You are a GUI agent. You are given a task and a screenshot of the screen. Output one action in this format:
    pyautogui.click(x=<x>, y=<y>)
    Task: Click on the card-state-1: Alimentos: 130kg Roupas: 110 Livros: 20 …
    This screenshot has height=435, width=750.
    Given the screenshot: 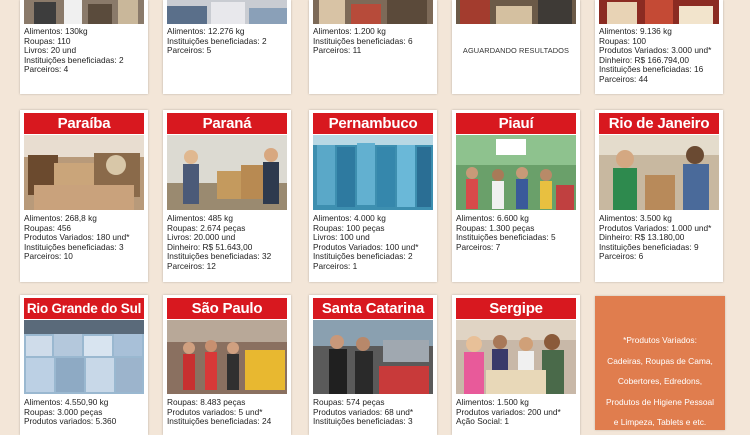 What is the action you would take?
    pyautogui.click(x=84, y=47)
    